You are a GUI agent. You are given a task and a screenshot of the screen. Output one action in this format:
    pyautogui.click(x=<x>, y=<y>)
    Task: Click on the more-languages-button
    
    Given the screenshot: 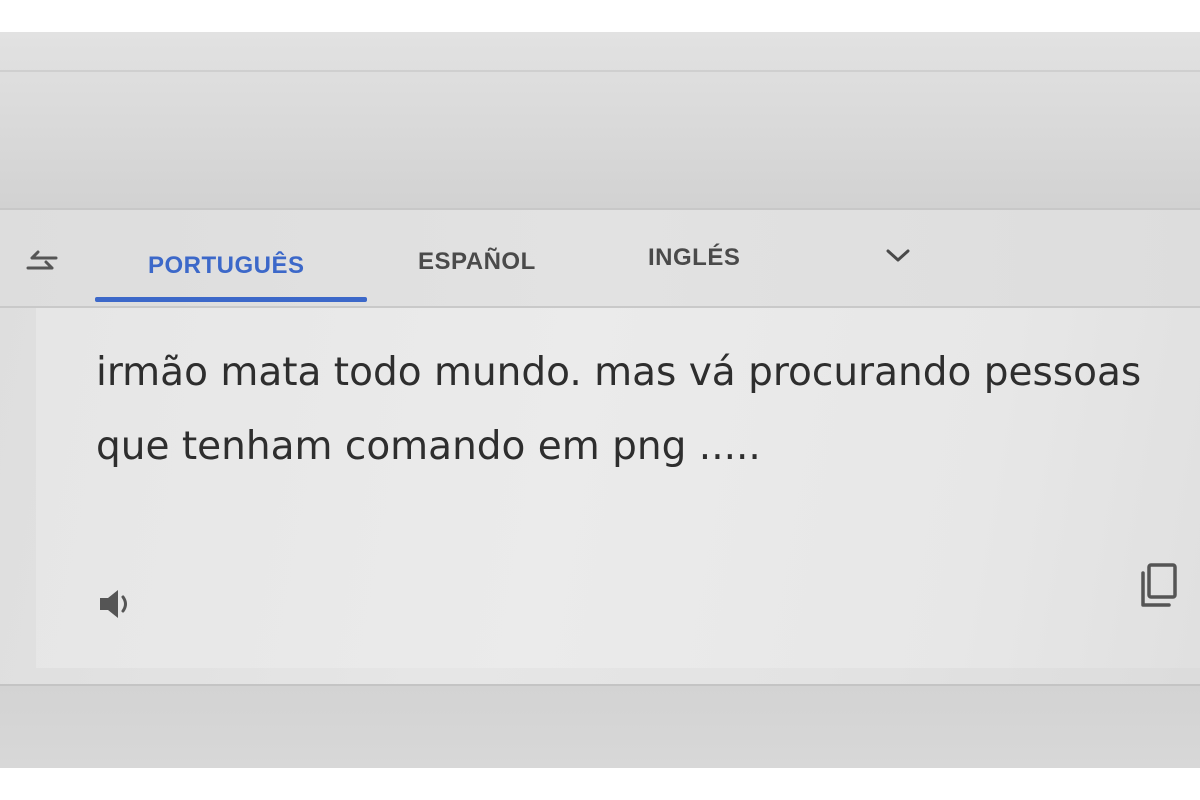 What is the action you would take?
    pyautogui.click(x=898, y=256)
    